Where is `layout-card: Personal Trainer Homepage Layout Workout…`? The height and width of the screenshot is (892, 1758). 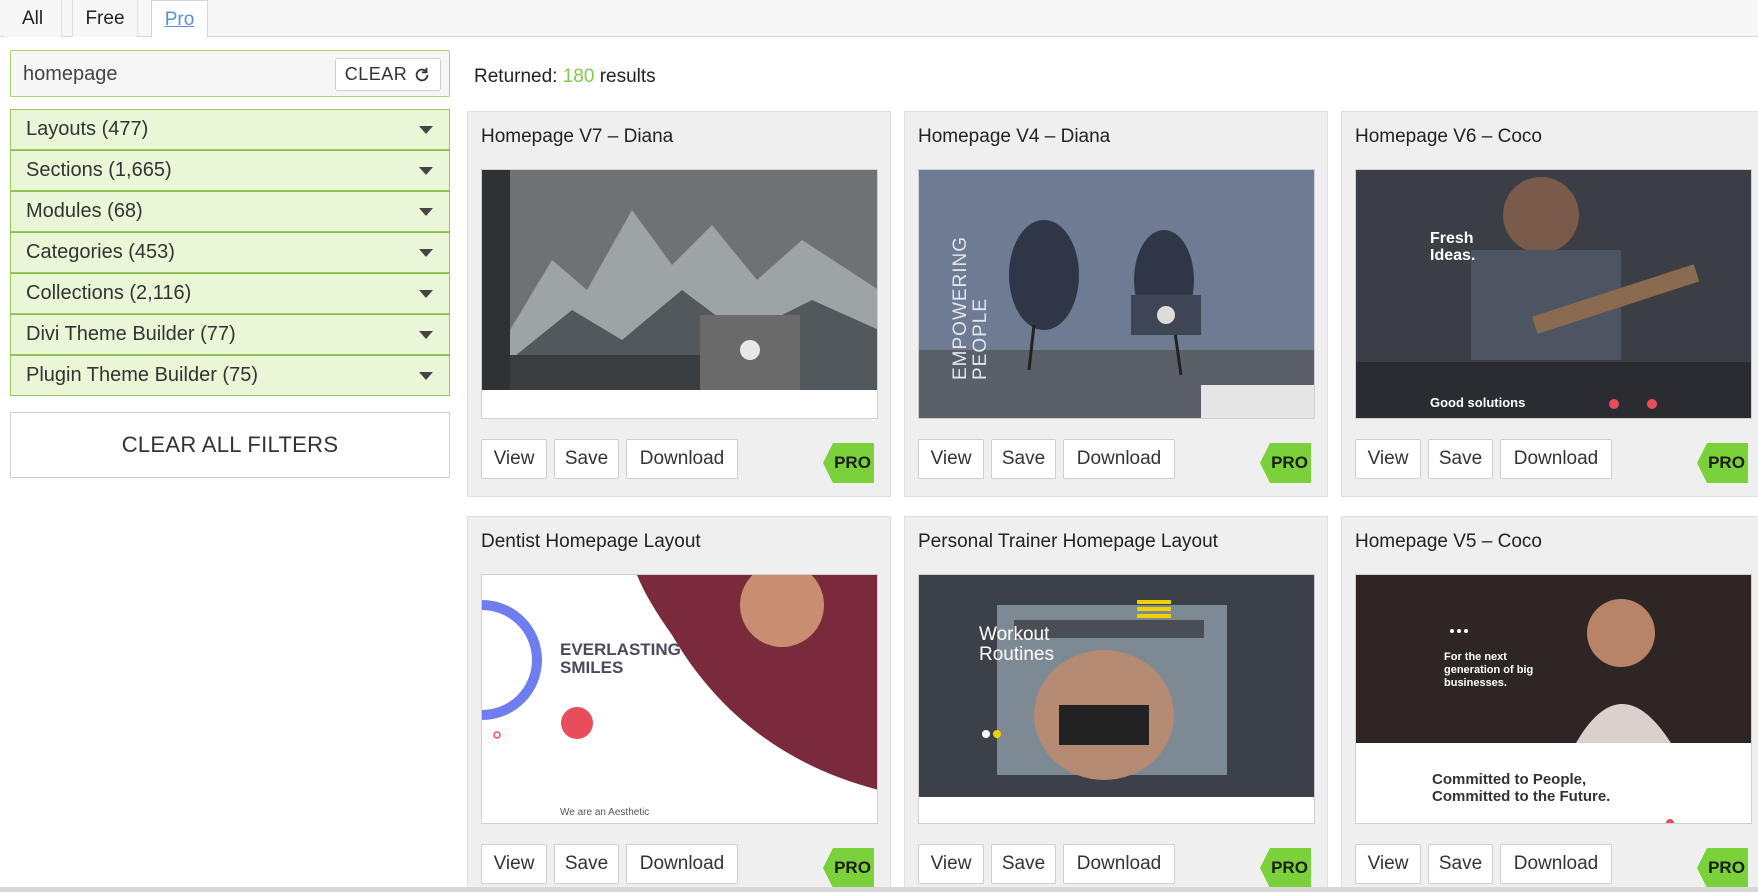
layout-card: Personal Trainer Homepage Layout Workout… is located at coordinates (1116, 704).